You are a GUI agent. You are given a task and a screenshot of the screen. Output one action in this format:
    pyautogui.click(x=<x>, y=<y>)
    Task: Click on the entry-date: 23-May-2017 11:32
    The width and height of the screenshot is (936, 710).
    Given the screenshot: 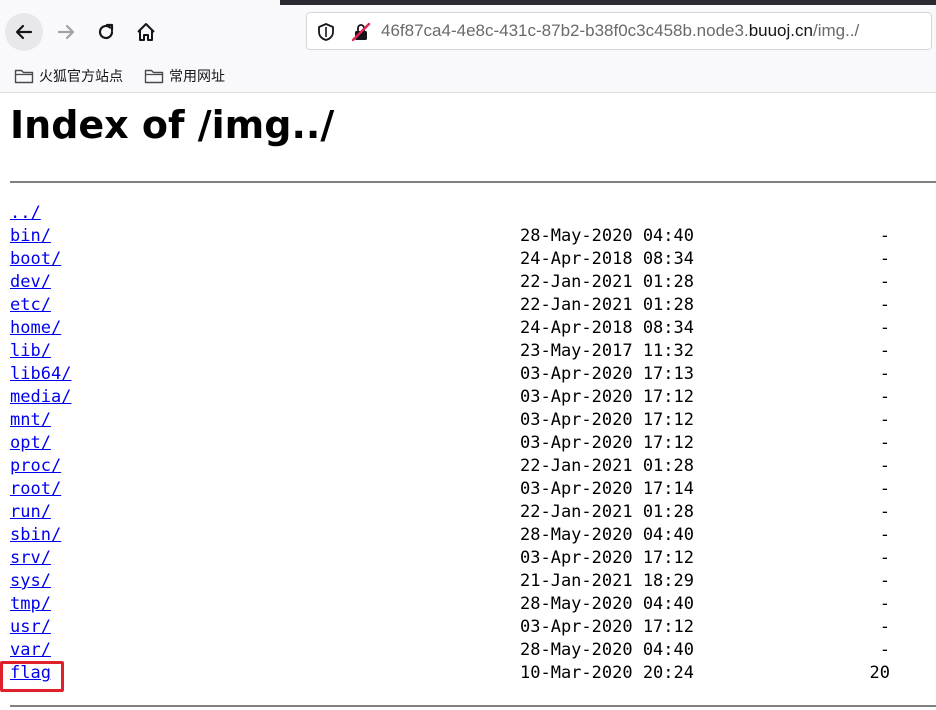 What is the action you would take?
    pyautogui.click(x=607, y=351)
    